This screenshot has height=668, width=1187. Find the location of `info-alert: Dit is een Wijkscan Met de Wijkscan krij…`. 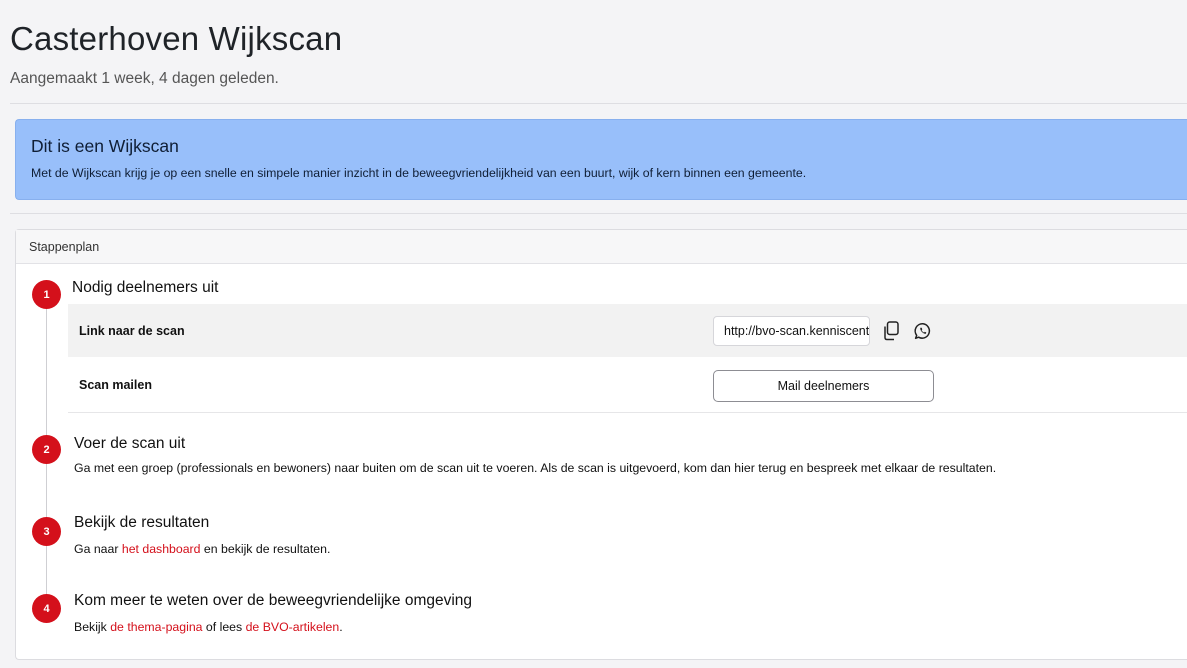

info-alert: Dit is een Wijkscan Met de Wijkscan krij… is located at coordinates (601, 159).